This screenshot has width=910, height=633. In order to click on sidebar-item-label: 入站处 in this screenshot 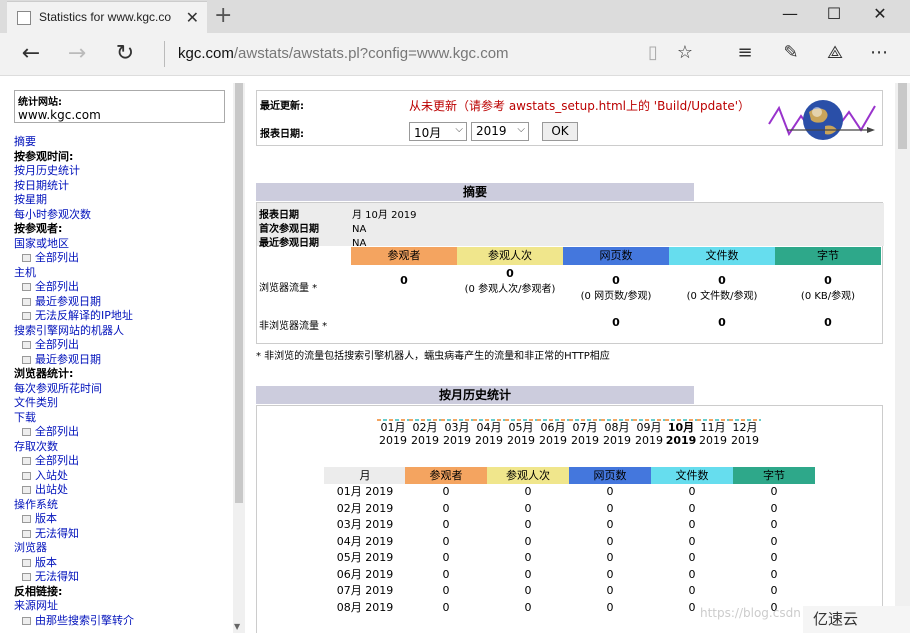, I will do `click(51, 475)`.